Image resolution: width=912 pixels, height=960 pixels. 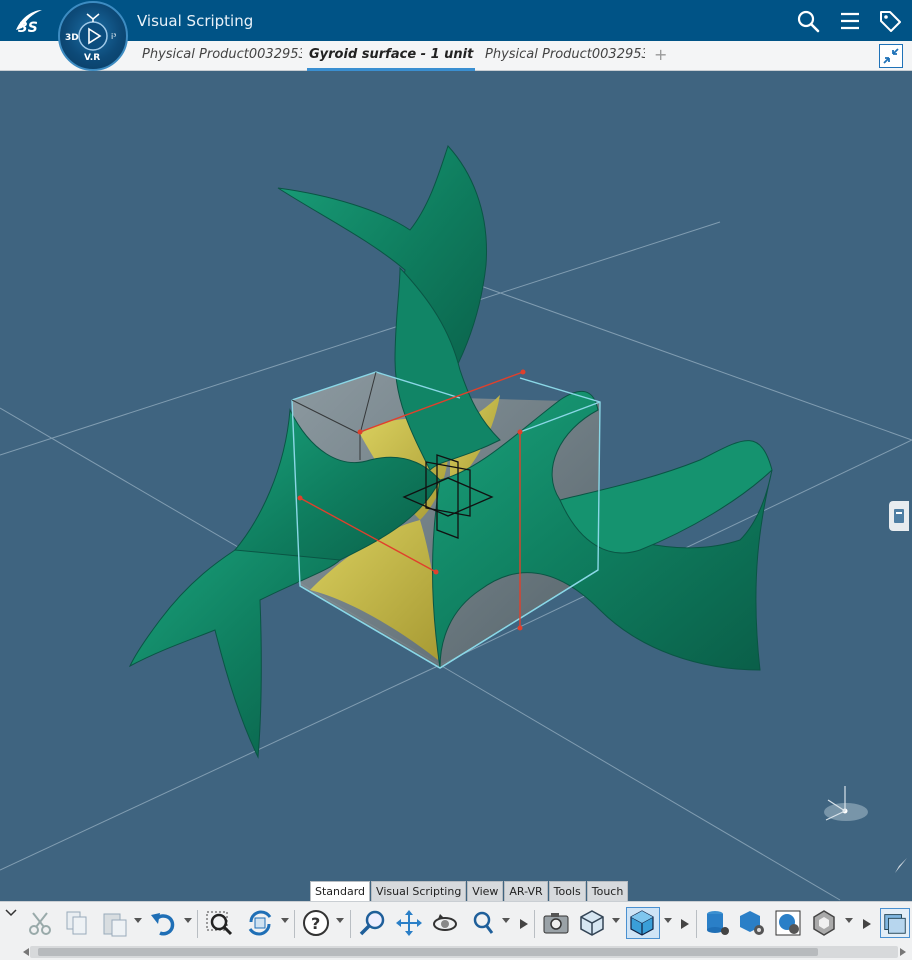 I want to click on hamburger-menu-icon, so click(x=850, y=21).